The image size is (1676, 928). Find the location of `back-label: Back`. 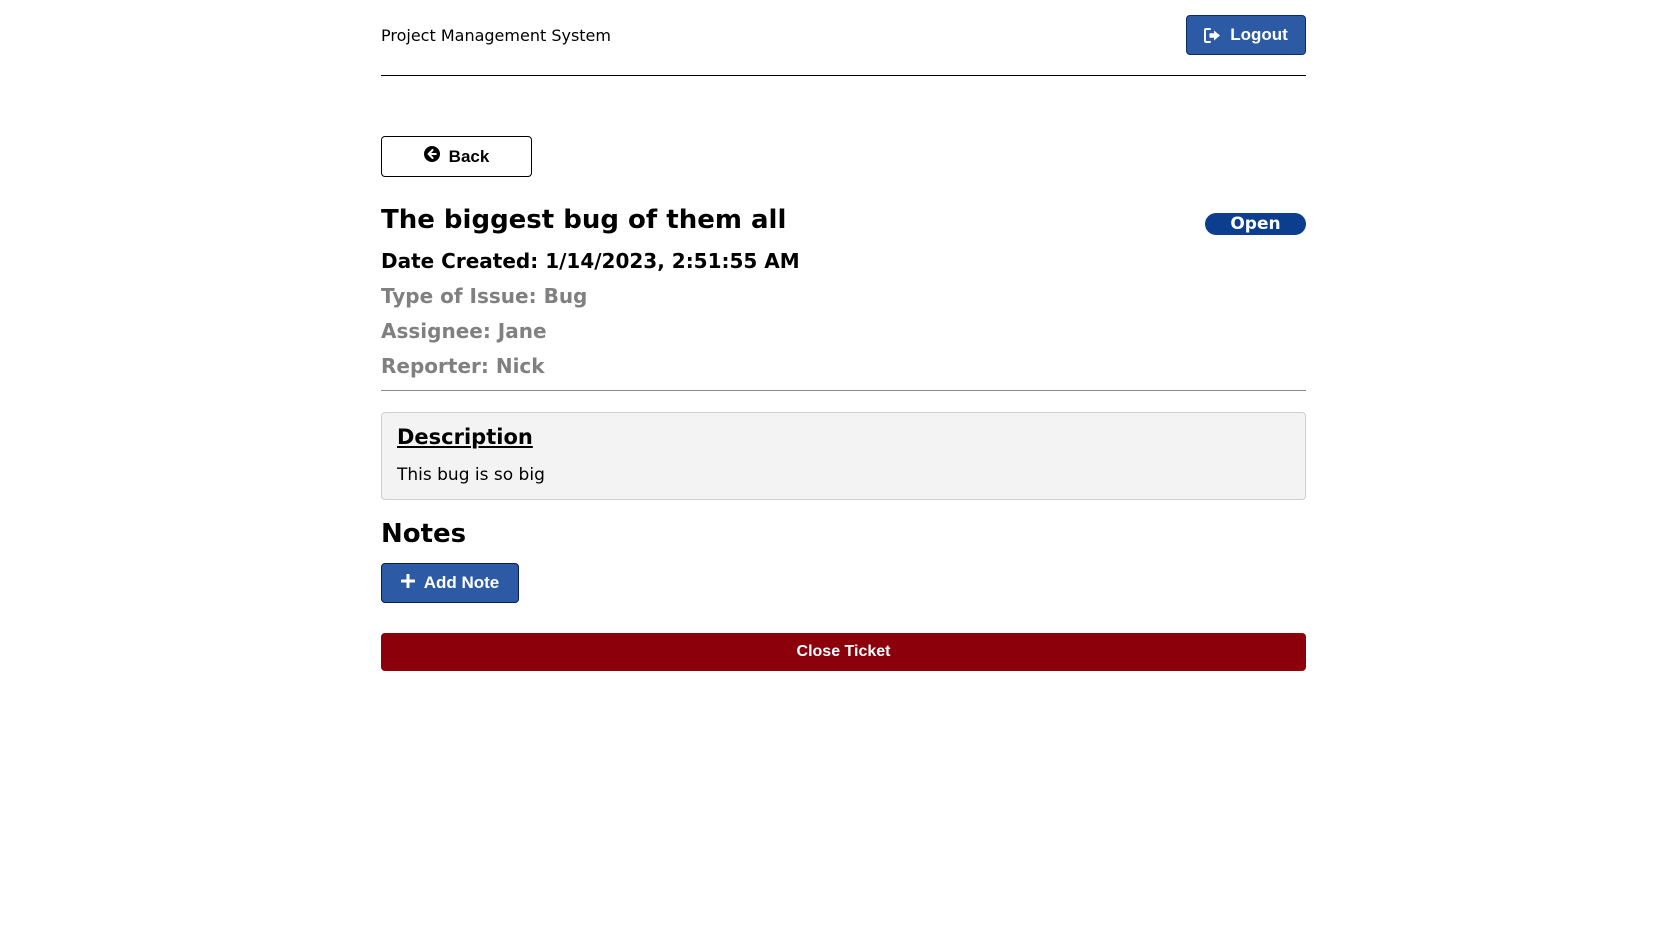

back-label: Back is located at coordinates (469, 156).